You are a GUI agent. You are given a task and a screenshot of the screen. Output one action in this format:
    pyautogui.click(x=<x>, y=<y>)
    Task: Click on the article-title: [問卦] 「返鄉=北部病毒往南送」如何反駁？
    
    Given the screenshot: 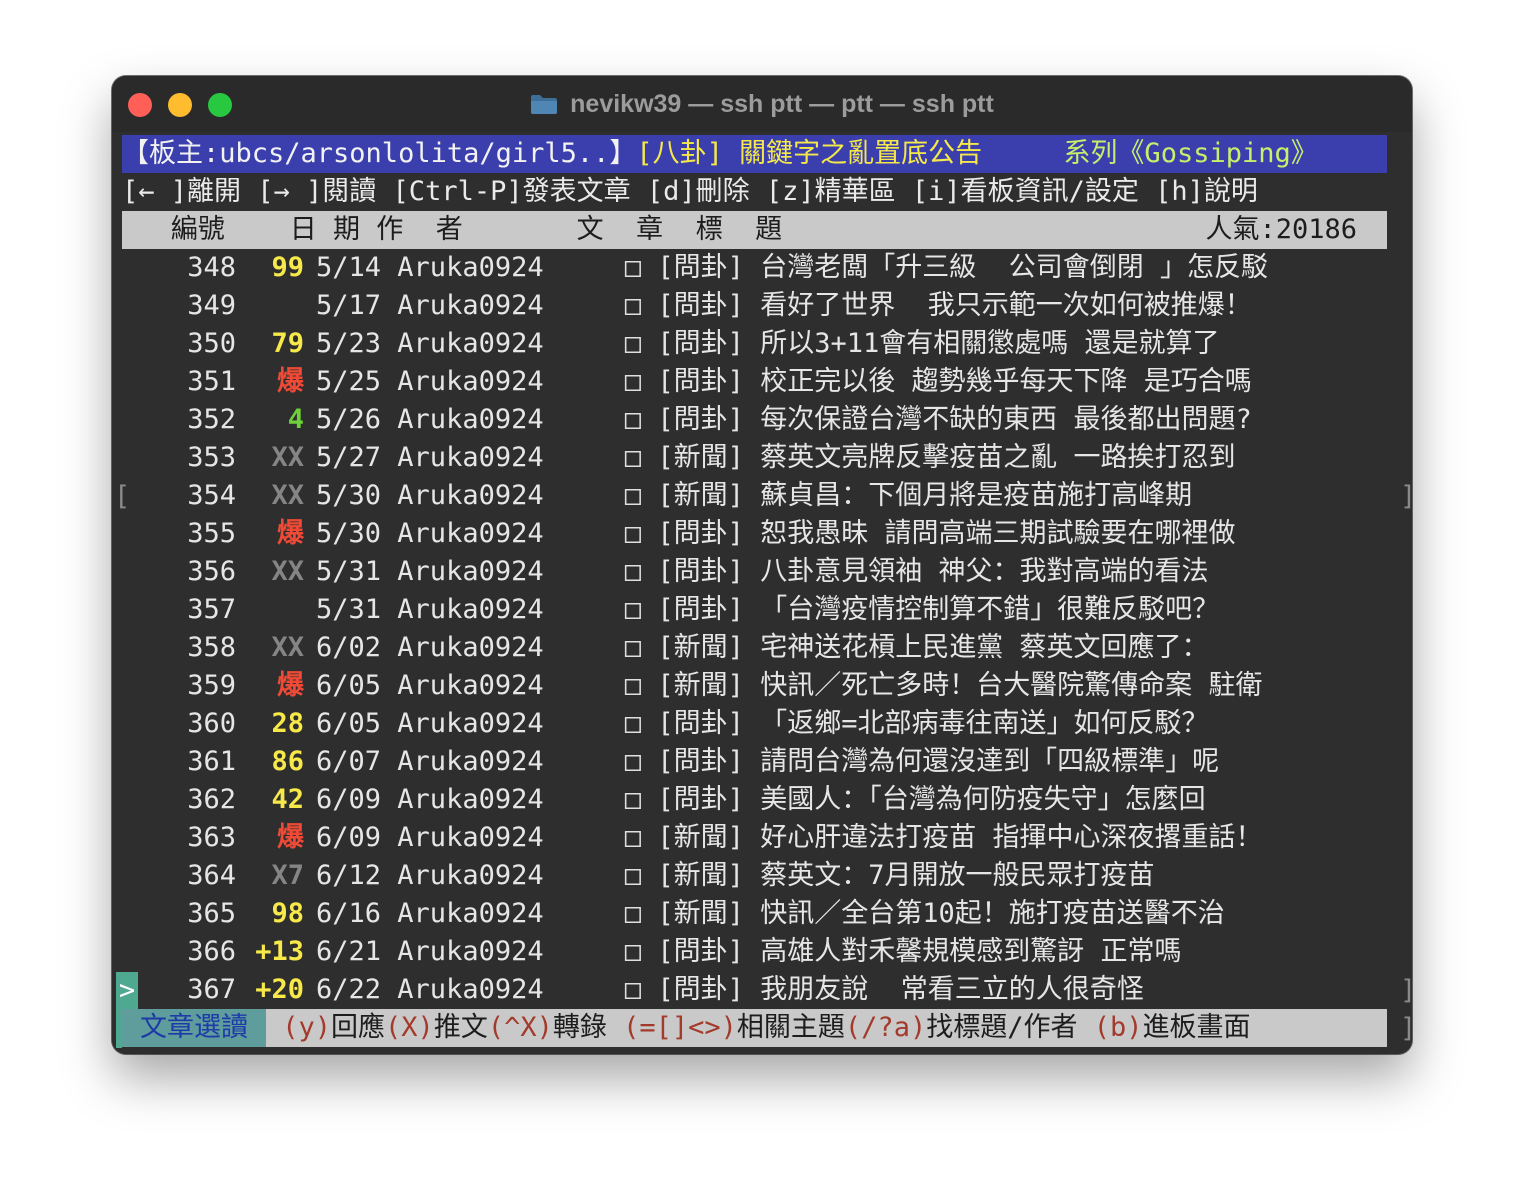 What is the action you would take?
    pyautogui.click(x=933, y=723)
    